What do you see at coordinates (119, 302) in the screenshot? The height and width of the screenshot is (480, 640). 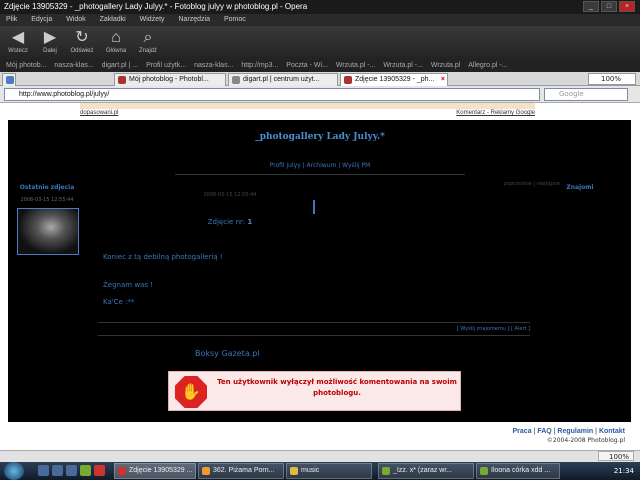 I see `post-line: Ka'Ce :**` at bounding box center [119, 302].